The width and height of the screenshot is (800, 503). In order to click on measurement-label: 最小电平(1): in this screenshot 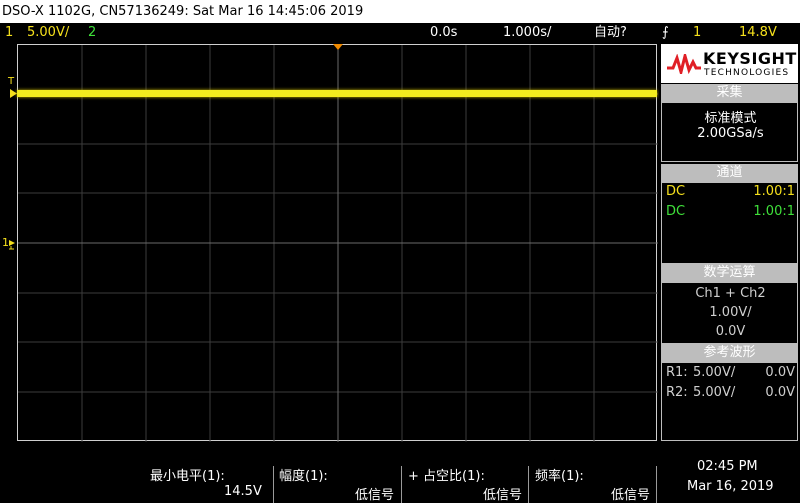, I will do `click(187, 474)`.